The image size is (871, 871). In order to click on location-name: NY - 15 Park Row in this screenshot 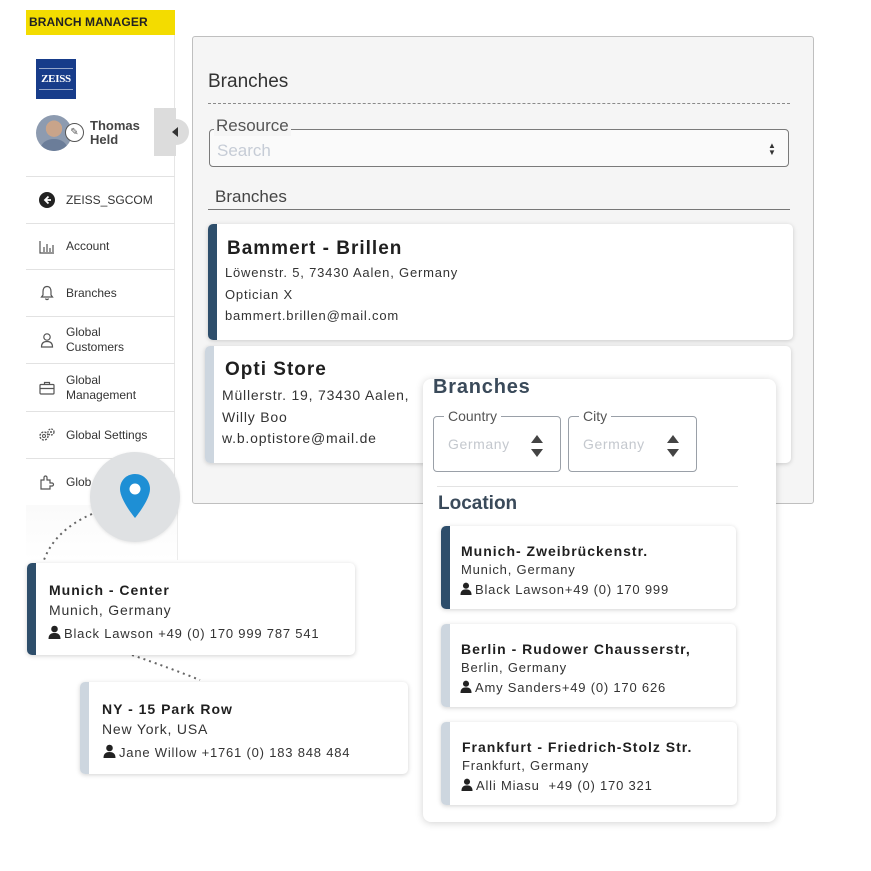, I will do `click(167, 709)`.